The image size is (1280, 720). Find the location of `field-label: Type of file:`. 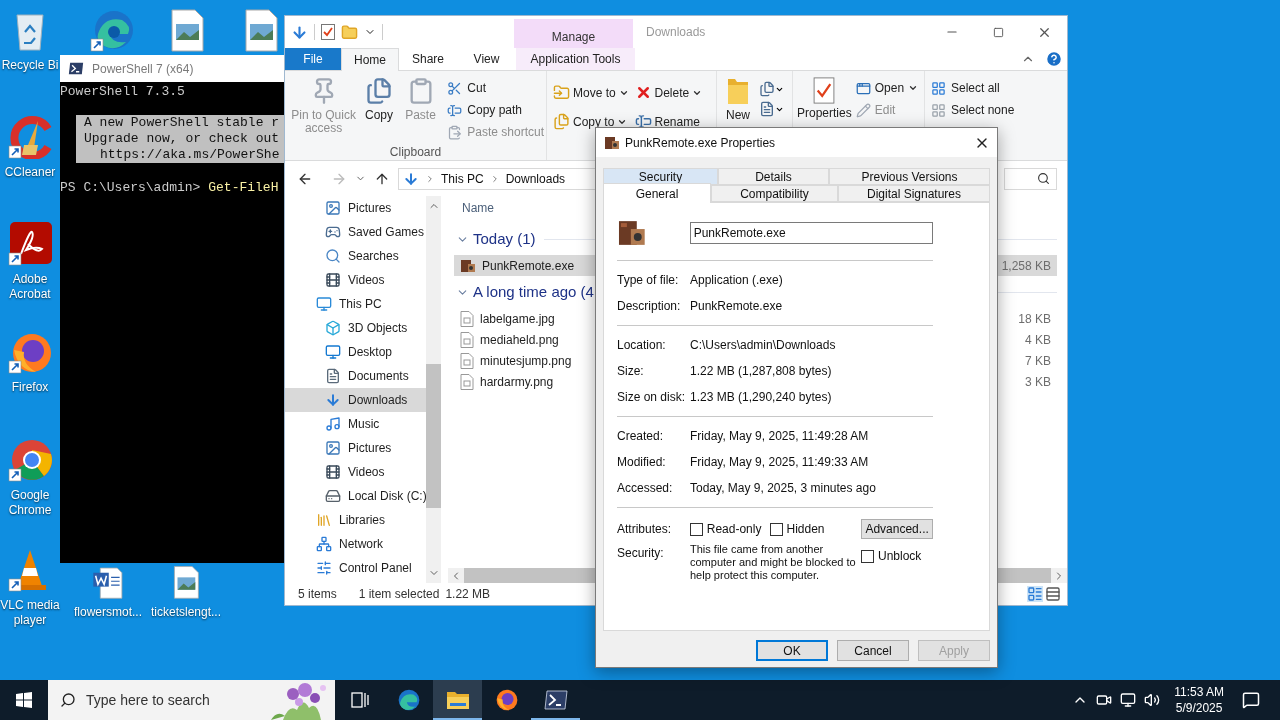

field-label: Type of file: is located at coordinates (648, 280).